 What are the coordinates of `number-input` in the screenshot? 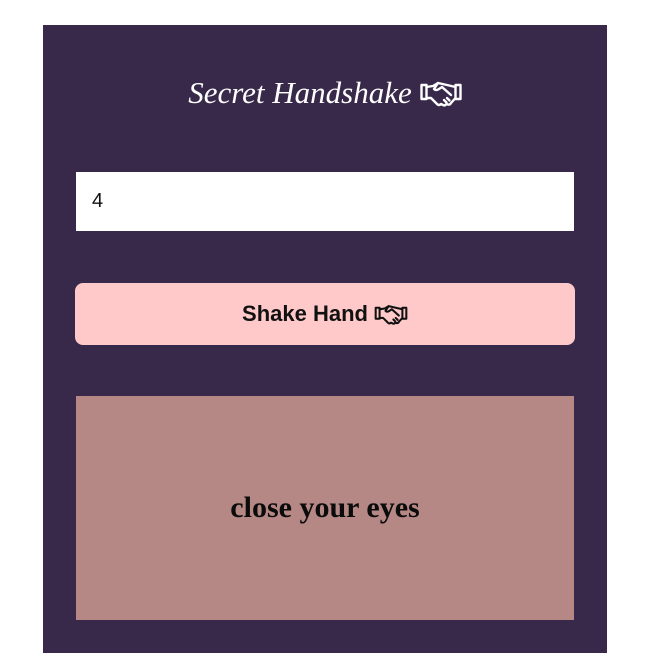 It's located at (325, 201).